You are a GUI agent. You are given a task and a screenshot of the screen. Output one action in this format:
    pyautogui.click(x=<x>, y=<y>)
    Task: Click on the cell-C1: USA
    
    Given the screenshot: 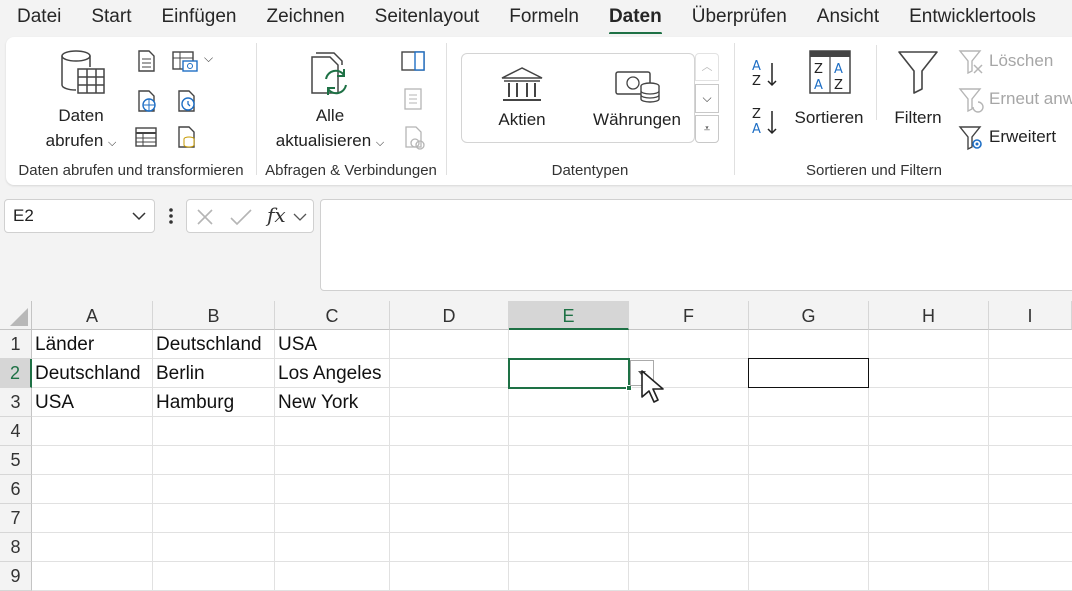 What is the action you would take?
    pyautogui.click(x=296, y=344)
    